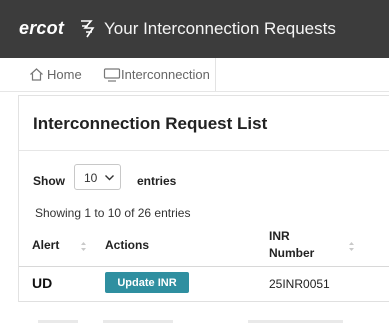 The image size is (389, 327). Describe the element at coordinates (91, 178) in the screenshot. I see `entries-select-value: 10` at that location.